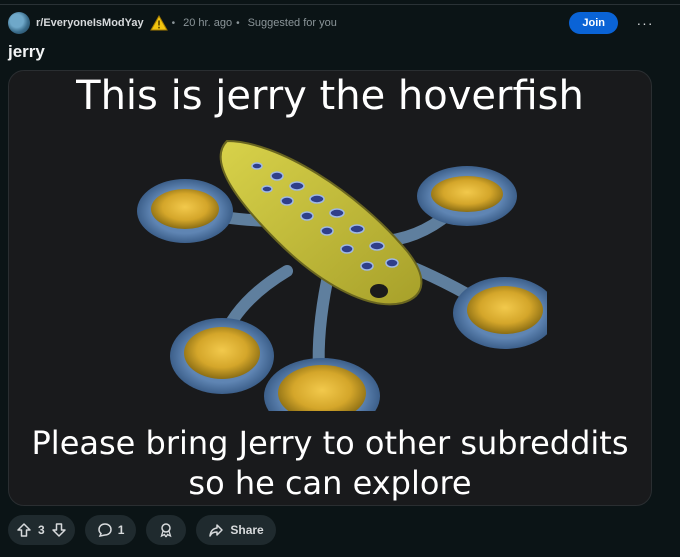 Image resolution: width=680 pixels, height=557 pixels. I want to click on caption-bottom-line1: Please bring Jerry to other subreddits, so click(330, 443).